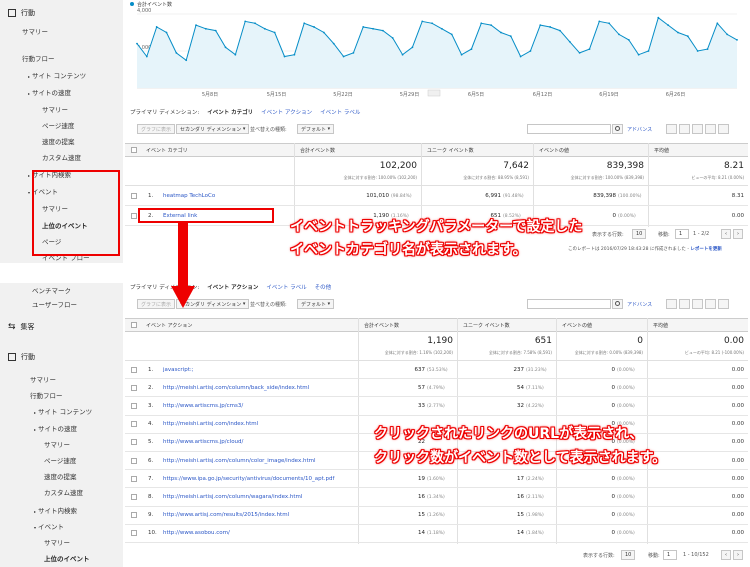 The height and width of the screenshot is (567, 750). I want to click on nav-item: 上位のイベント, so click(67, 558).